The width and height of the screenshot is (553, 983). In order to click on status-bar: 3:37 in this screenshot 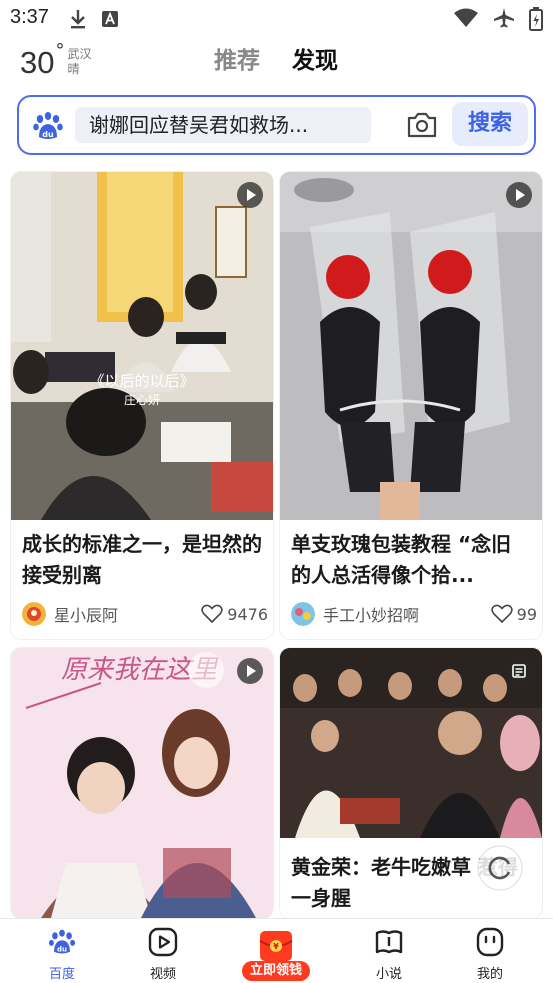, I will do `click(276, 19)`.